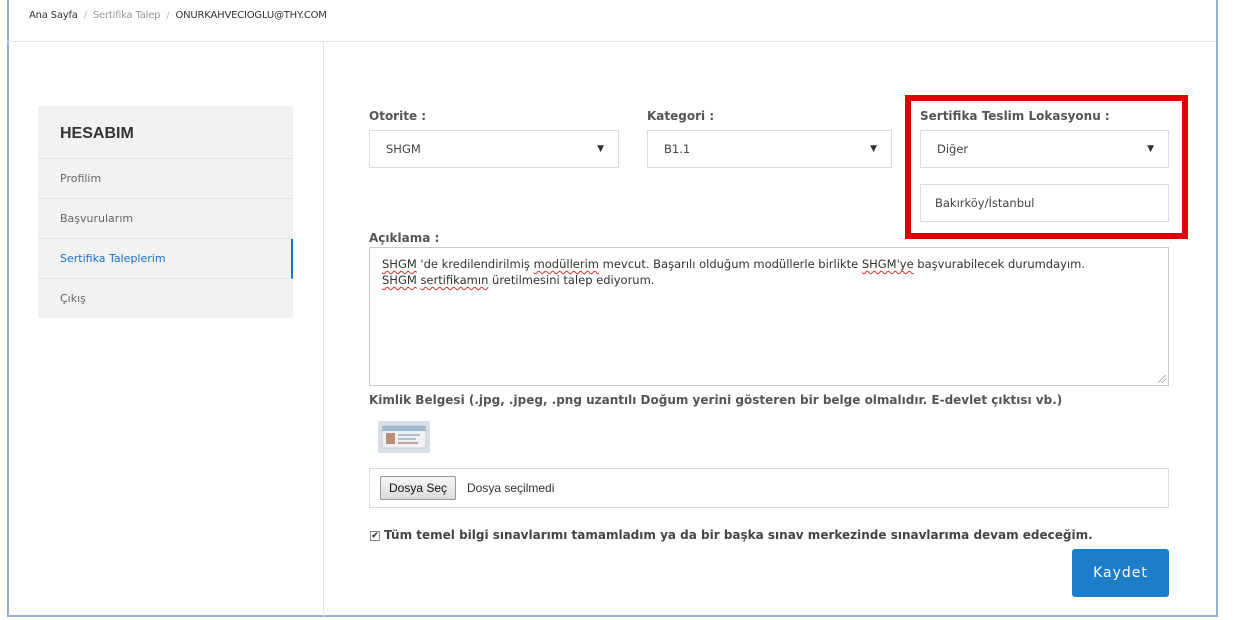 Image resolution: width=1241 pixels, height=620 pixels. What do you see at coordinates (404, 437) in the screenshot?
I see `id-document-thumbnail` at bounding box center [404, 437].